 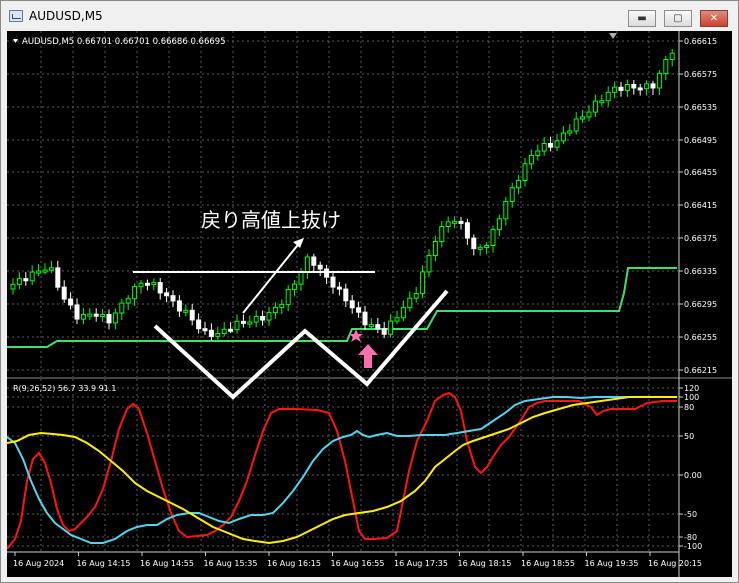 What do you see at coordinates (700, 271) in the screenshot?
I see `price-label: 0.66335` at bounding box center [700, 271].